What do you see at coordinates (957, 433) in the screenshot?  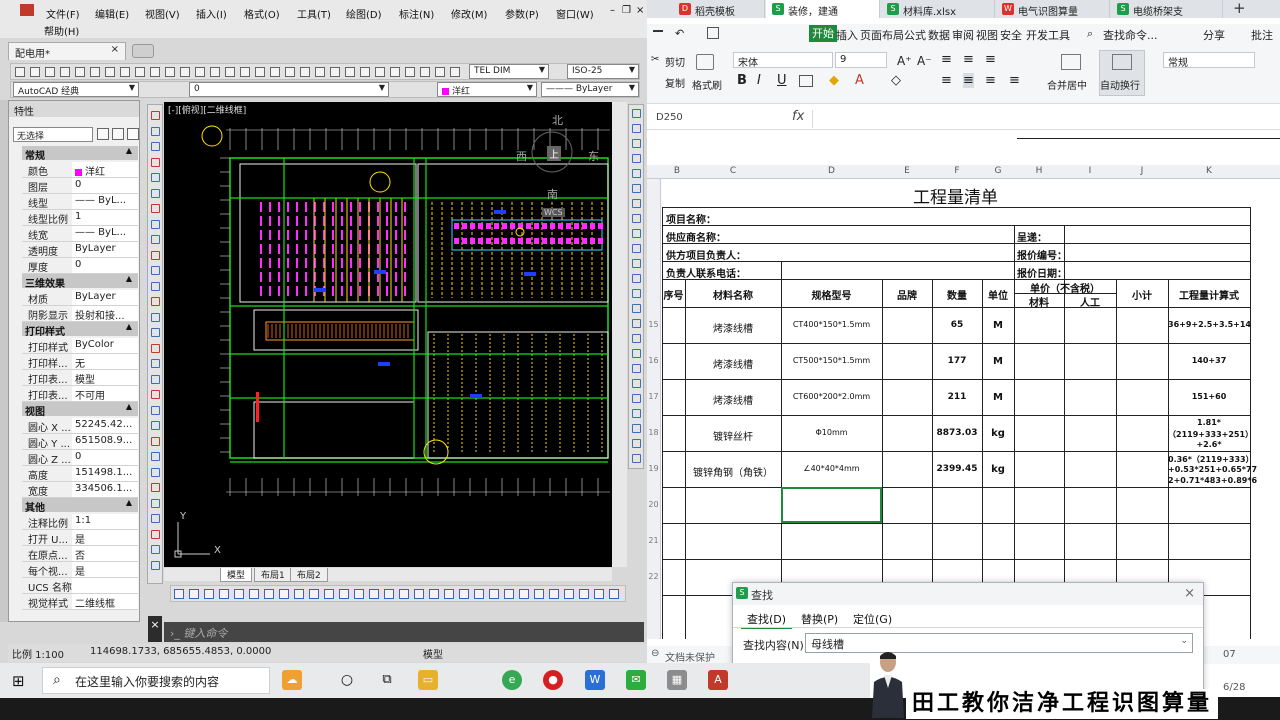 I see `row-qty: 8873.03` at bounding box center [957, 433].